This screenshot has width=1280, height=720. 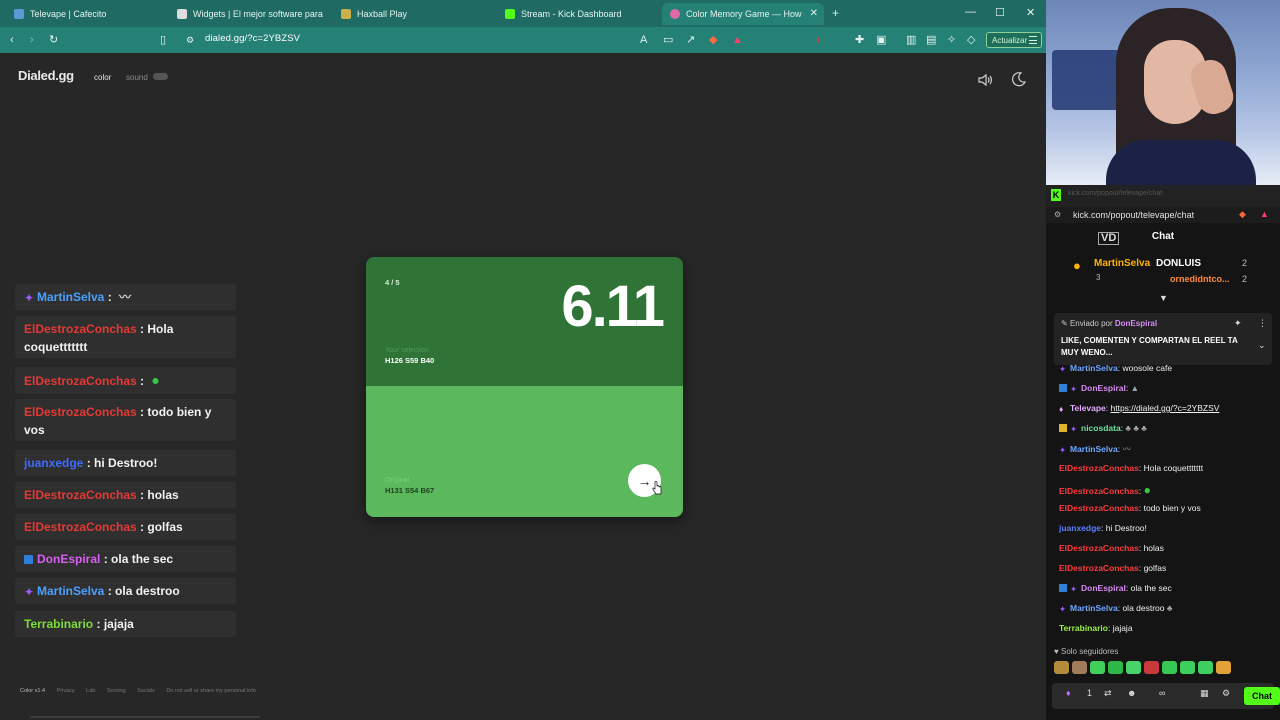 I want to click on emoji-icon: ☻, so click(x=1131, y=693).